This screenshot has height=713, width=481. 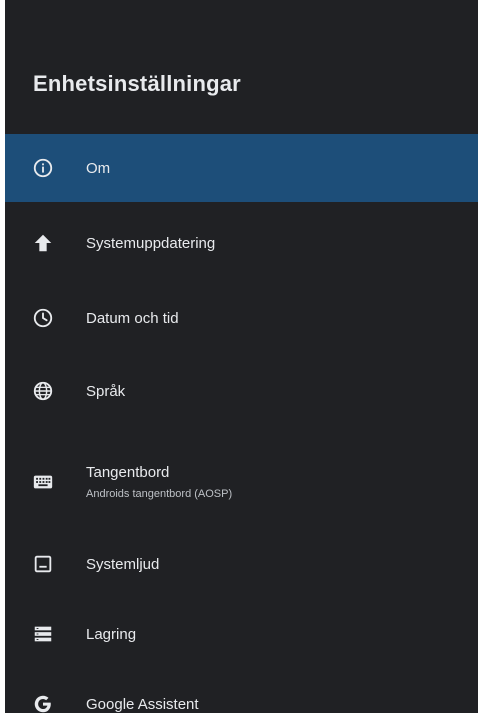 What do you see at coordinates (43, 391) in the screenshot?
I see `globe-icon` at bounding box center [43, 391].